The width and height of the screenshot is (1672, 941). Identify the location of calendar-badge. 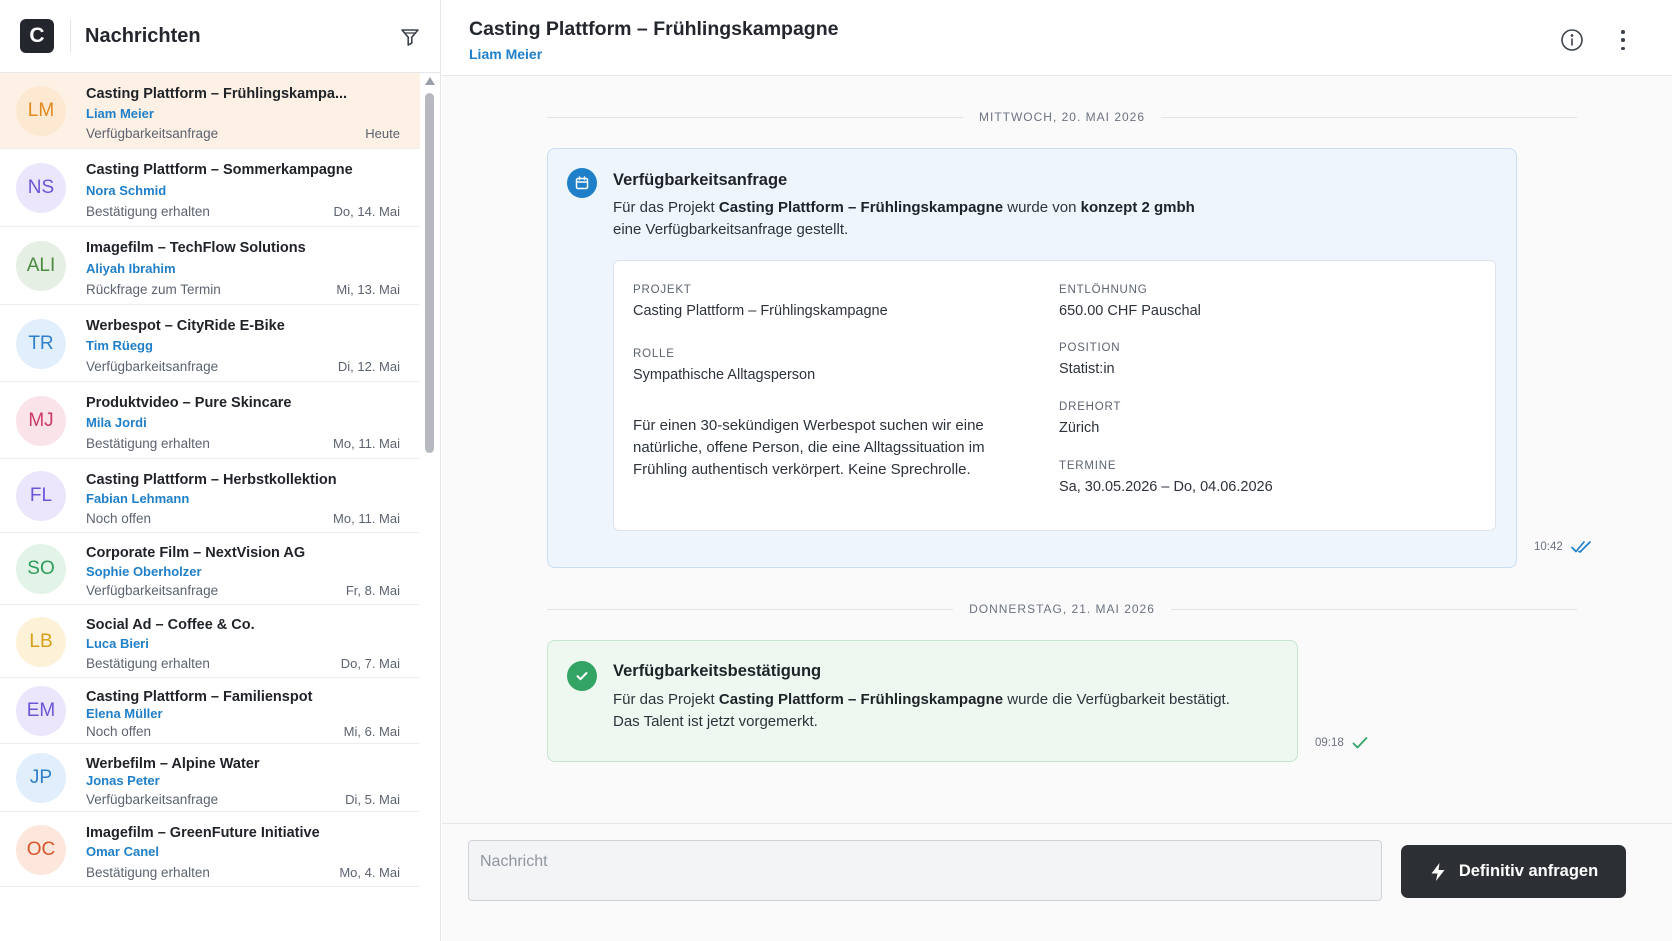
(582, 183).